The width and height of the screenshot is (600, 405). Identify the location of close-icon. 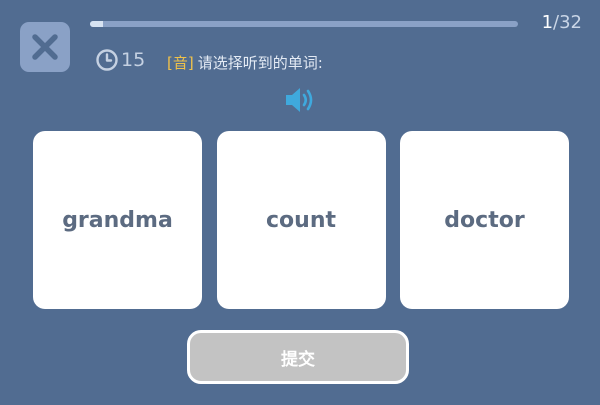
(45, 47).